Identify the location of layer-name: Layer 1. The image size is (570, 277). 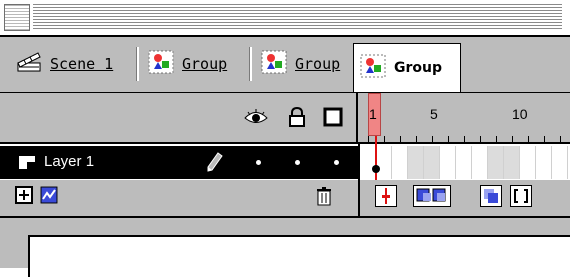
(69, 161).